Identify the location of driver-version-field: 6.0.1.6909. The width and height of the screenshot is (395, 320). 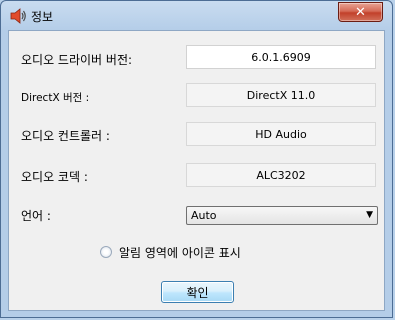
(281, 57).